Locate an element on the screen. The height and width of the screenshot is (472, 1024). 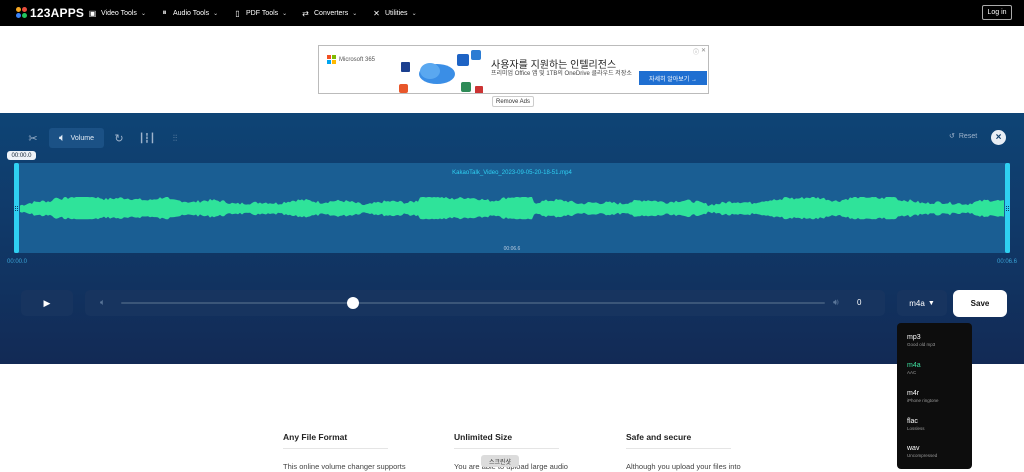
format-option-name: wav is located at coordinates (913, 448).